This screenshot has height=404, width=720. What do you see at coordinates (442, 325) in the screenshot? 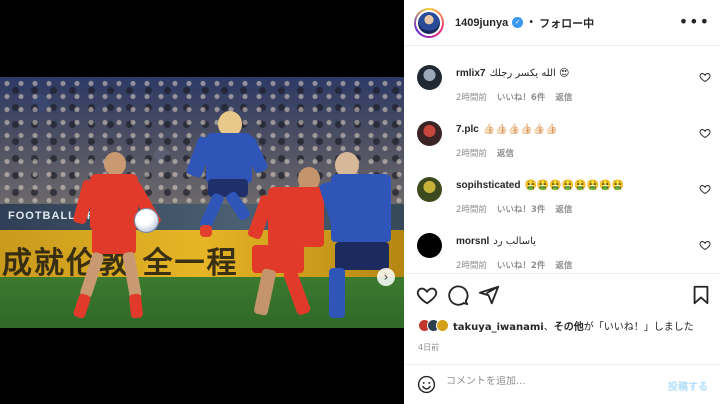
I see `liker-avatar` at bounding box center [442, 325].